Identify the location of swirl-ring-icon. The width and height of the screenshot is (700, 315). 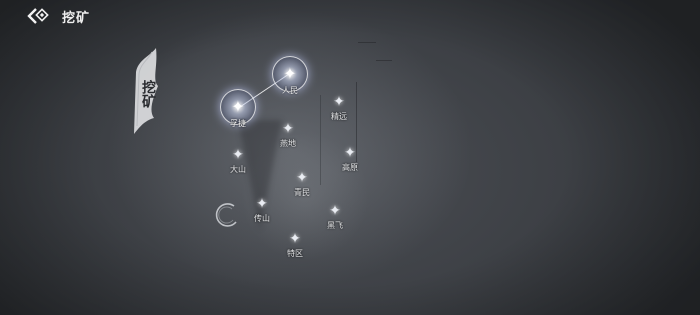
(226, 215).